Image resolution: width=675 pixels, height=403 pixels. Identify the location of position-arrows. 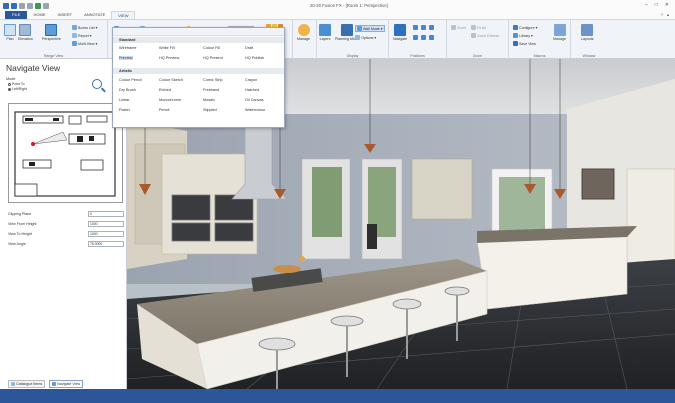
(423, 27).